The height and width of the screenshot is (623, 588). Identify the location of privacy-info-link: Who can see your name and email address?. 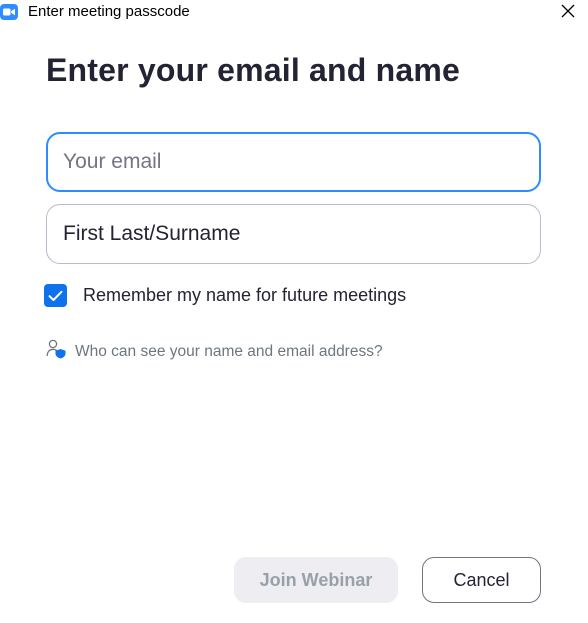
(214, 351).